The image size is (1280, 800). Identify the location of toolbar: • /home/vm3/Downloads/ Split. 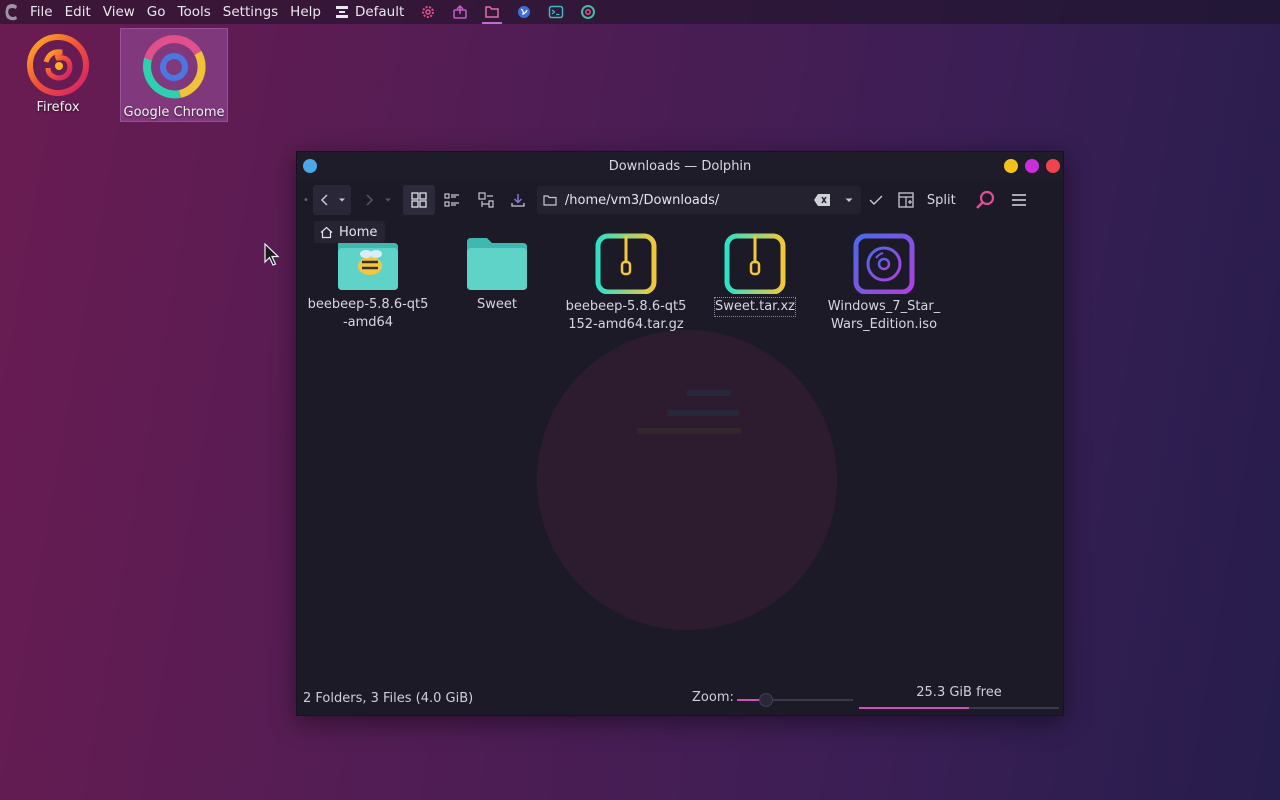
(680, 200).